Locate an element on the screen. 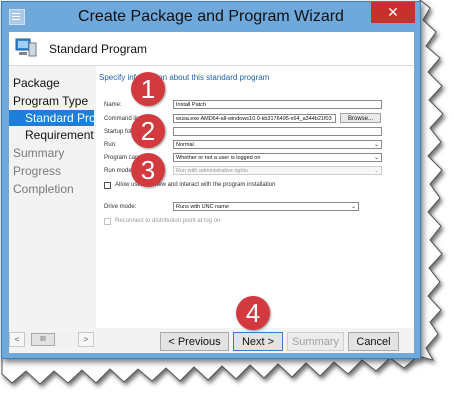  name-label: Name: is located at coordinates (113, 105).